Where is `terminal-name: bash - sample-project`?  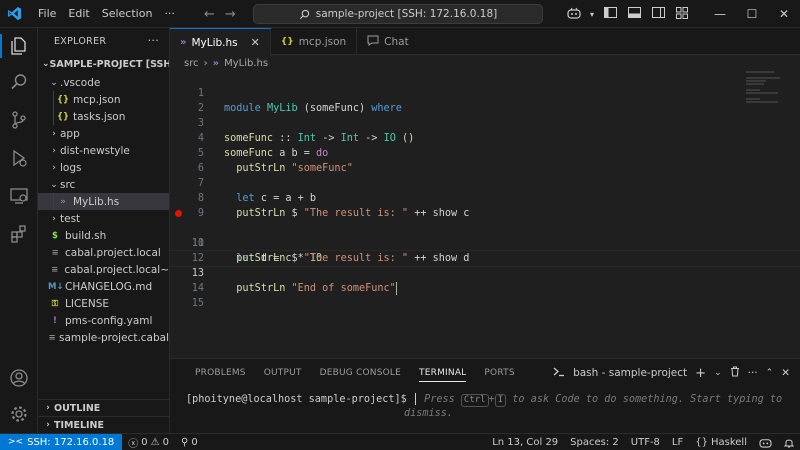
terminal-name: bash - sample-project is located at coordinates (630, 373).